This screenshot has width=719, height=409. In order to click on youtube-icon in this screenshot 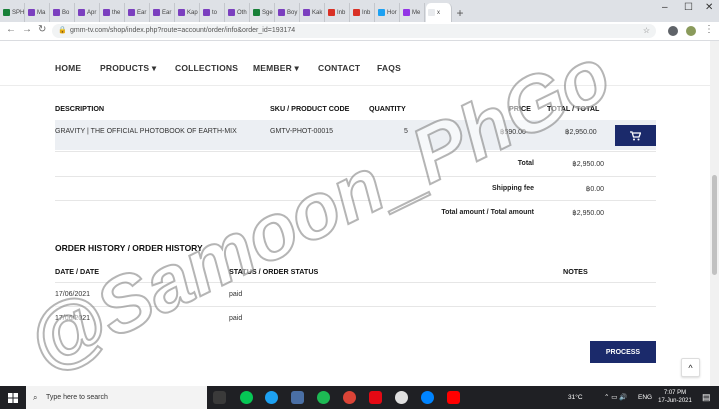, I will do `click(453, 397)`.